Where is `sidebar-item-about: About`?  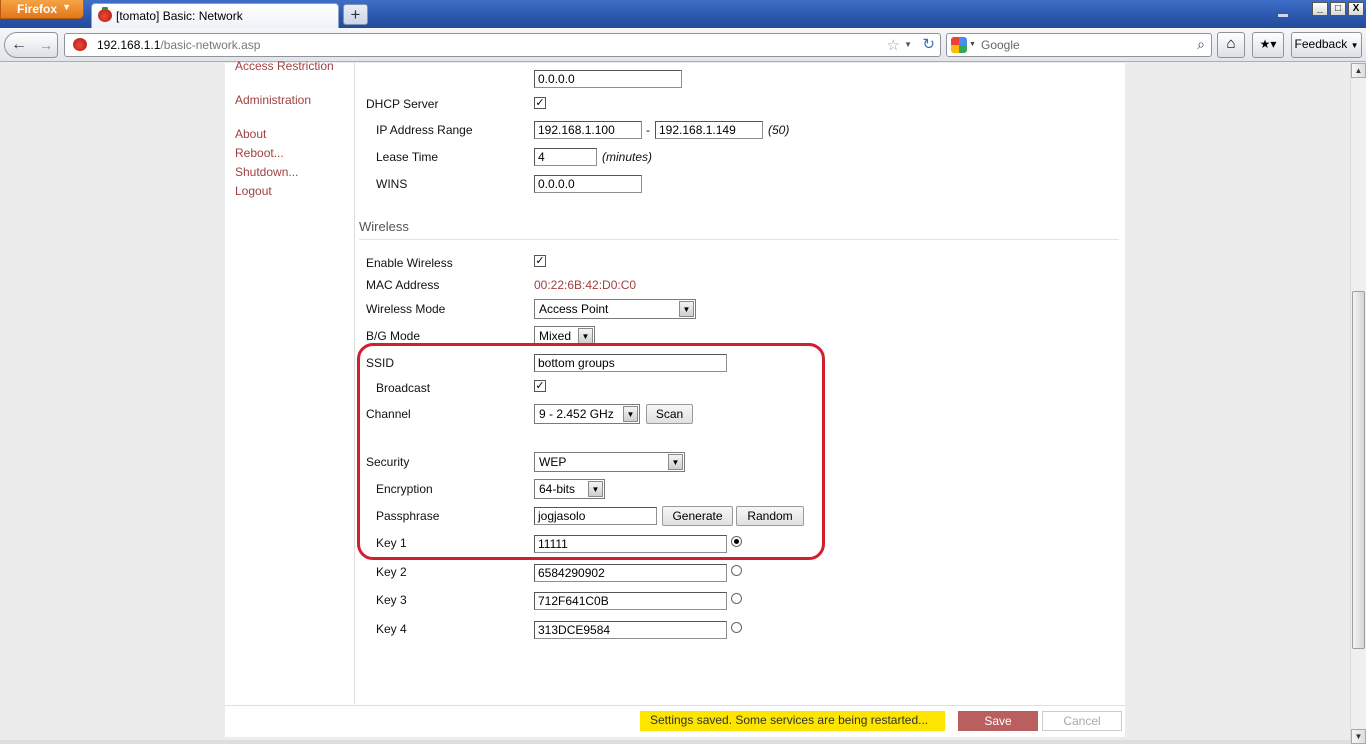
sidebar-item-about: About is located at coordinates (250, 134).